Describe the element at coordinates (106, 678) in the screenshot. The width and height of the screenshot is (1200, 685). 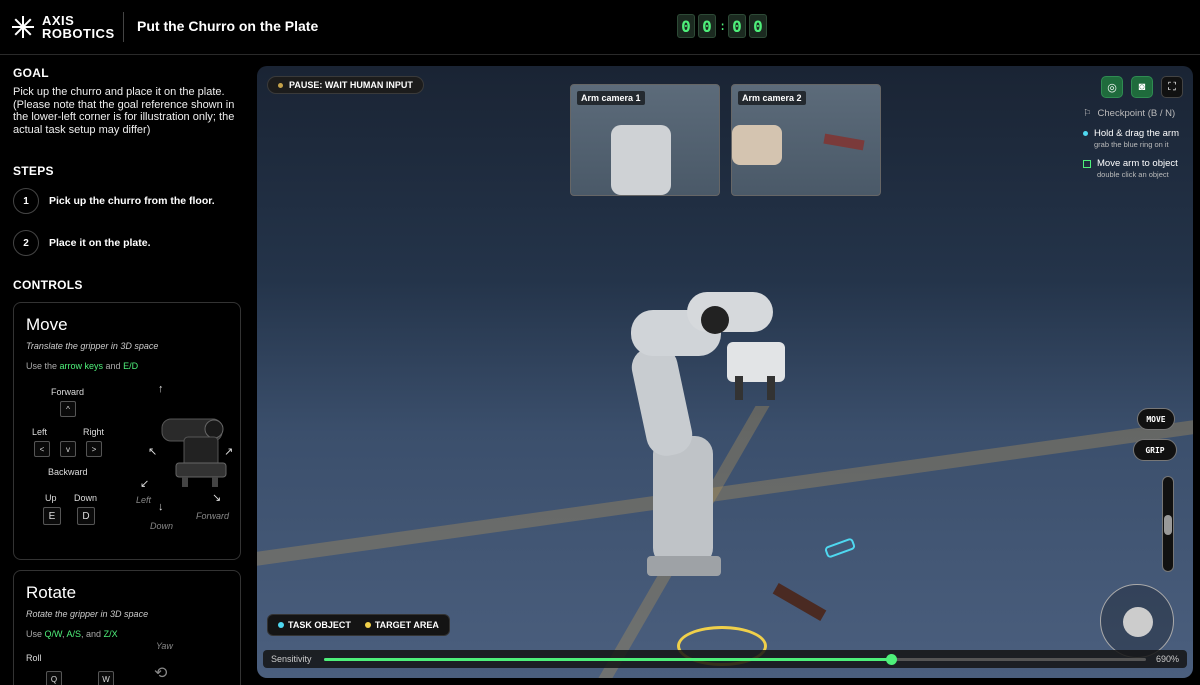
I see `key-w: W` at that location.